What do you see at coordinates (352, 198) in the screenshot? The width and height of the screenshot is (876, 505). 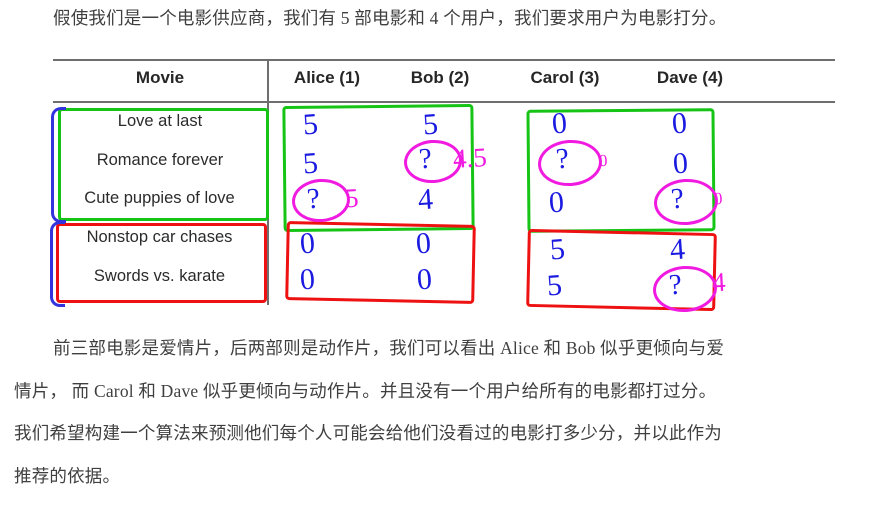 I see `prediction-value-alice-2: 5` at bounding box center [352, 198].